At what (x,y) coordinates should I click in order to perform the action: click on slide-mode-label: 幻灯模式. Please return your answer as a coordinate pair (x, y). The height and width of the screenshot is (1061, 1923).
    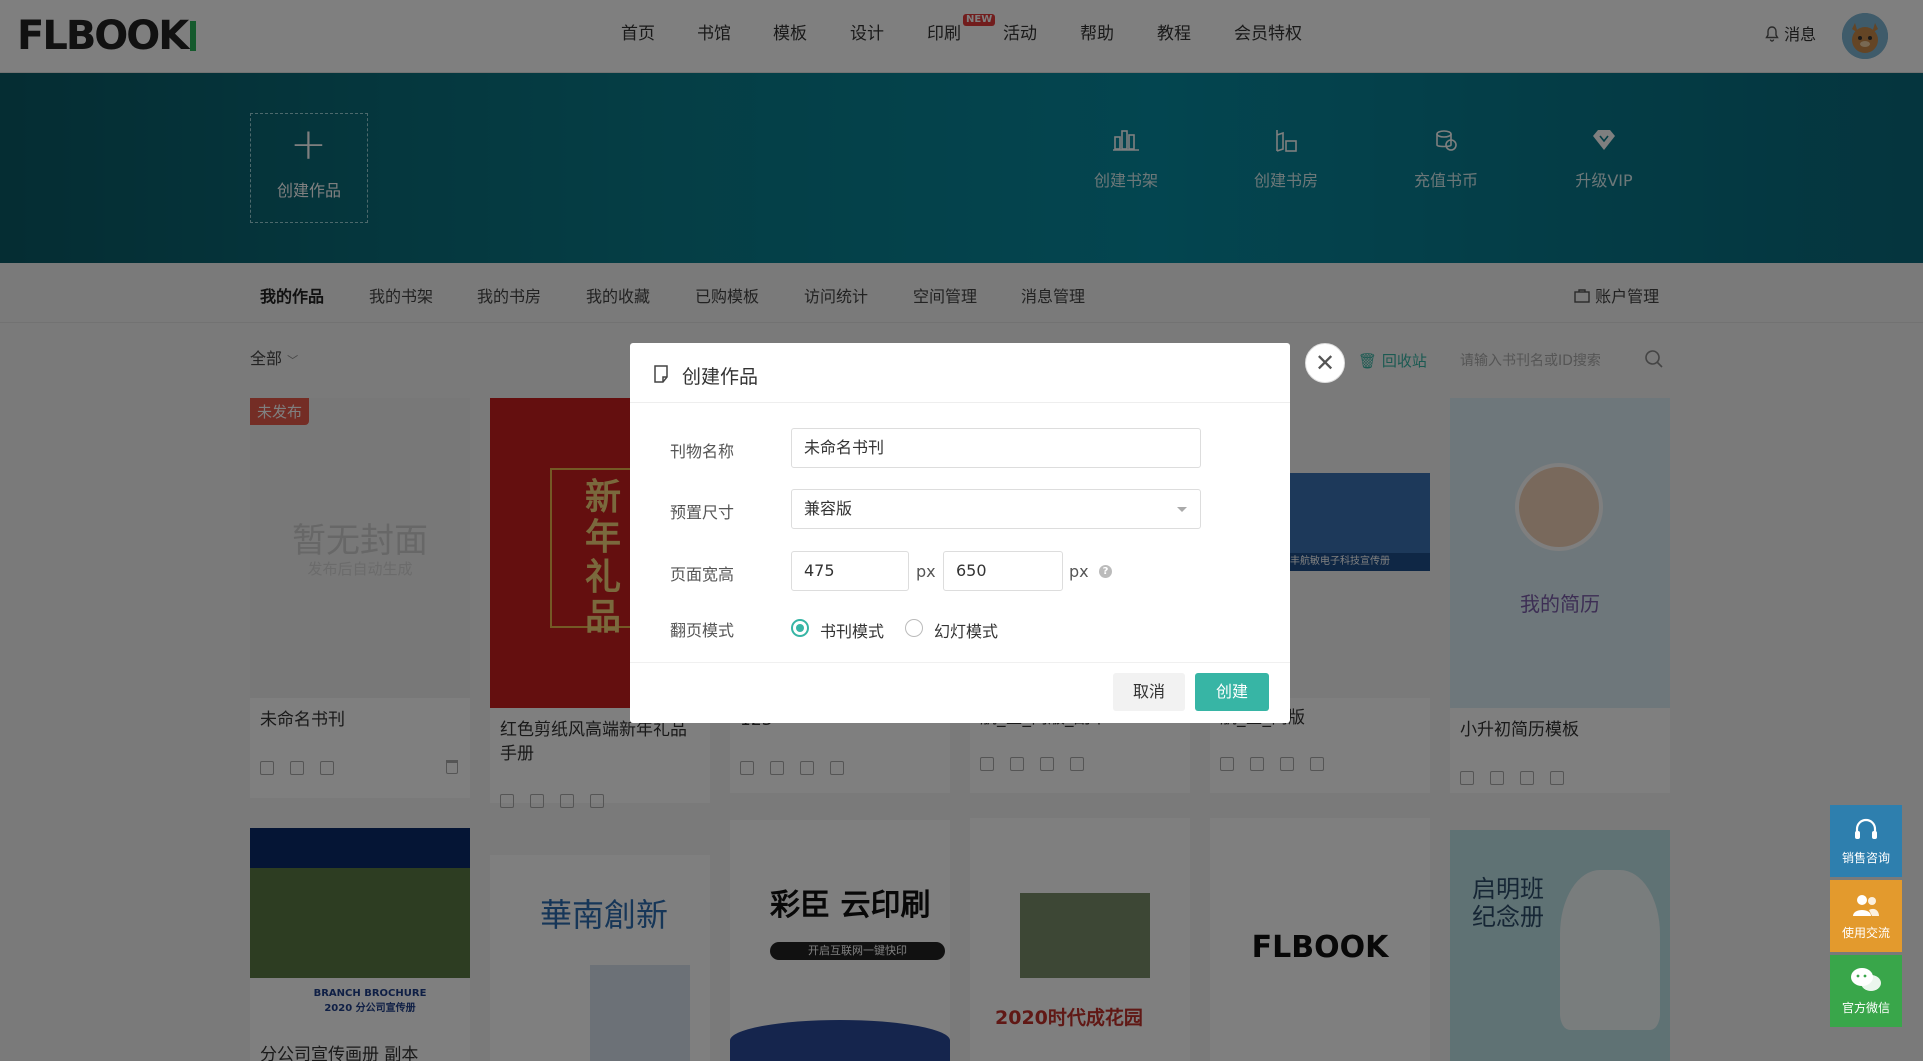
    Looking at the image, I should click on (966, 630).